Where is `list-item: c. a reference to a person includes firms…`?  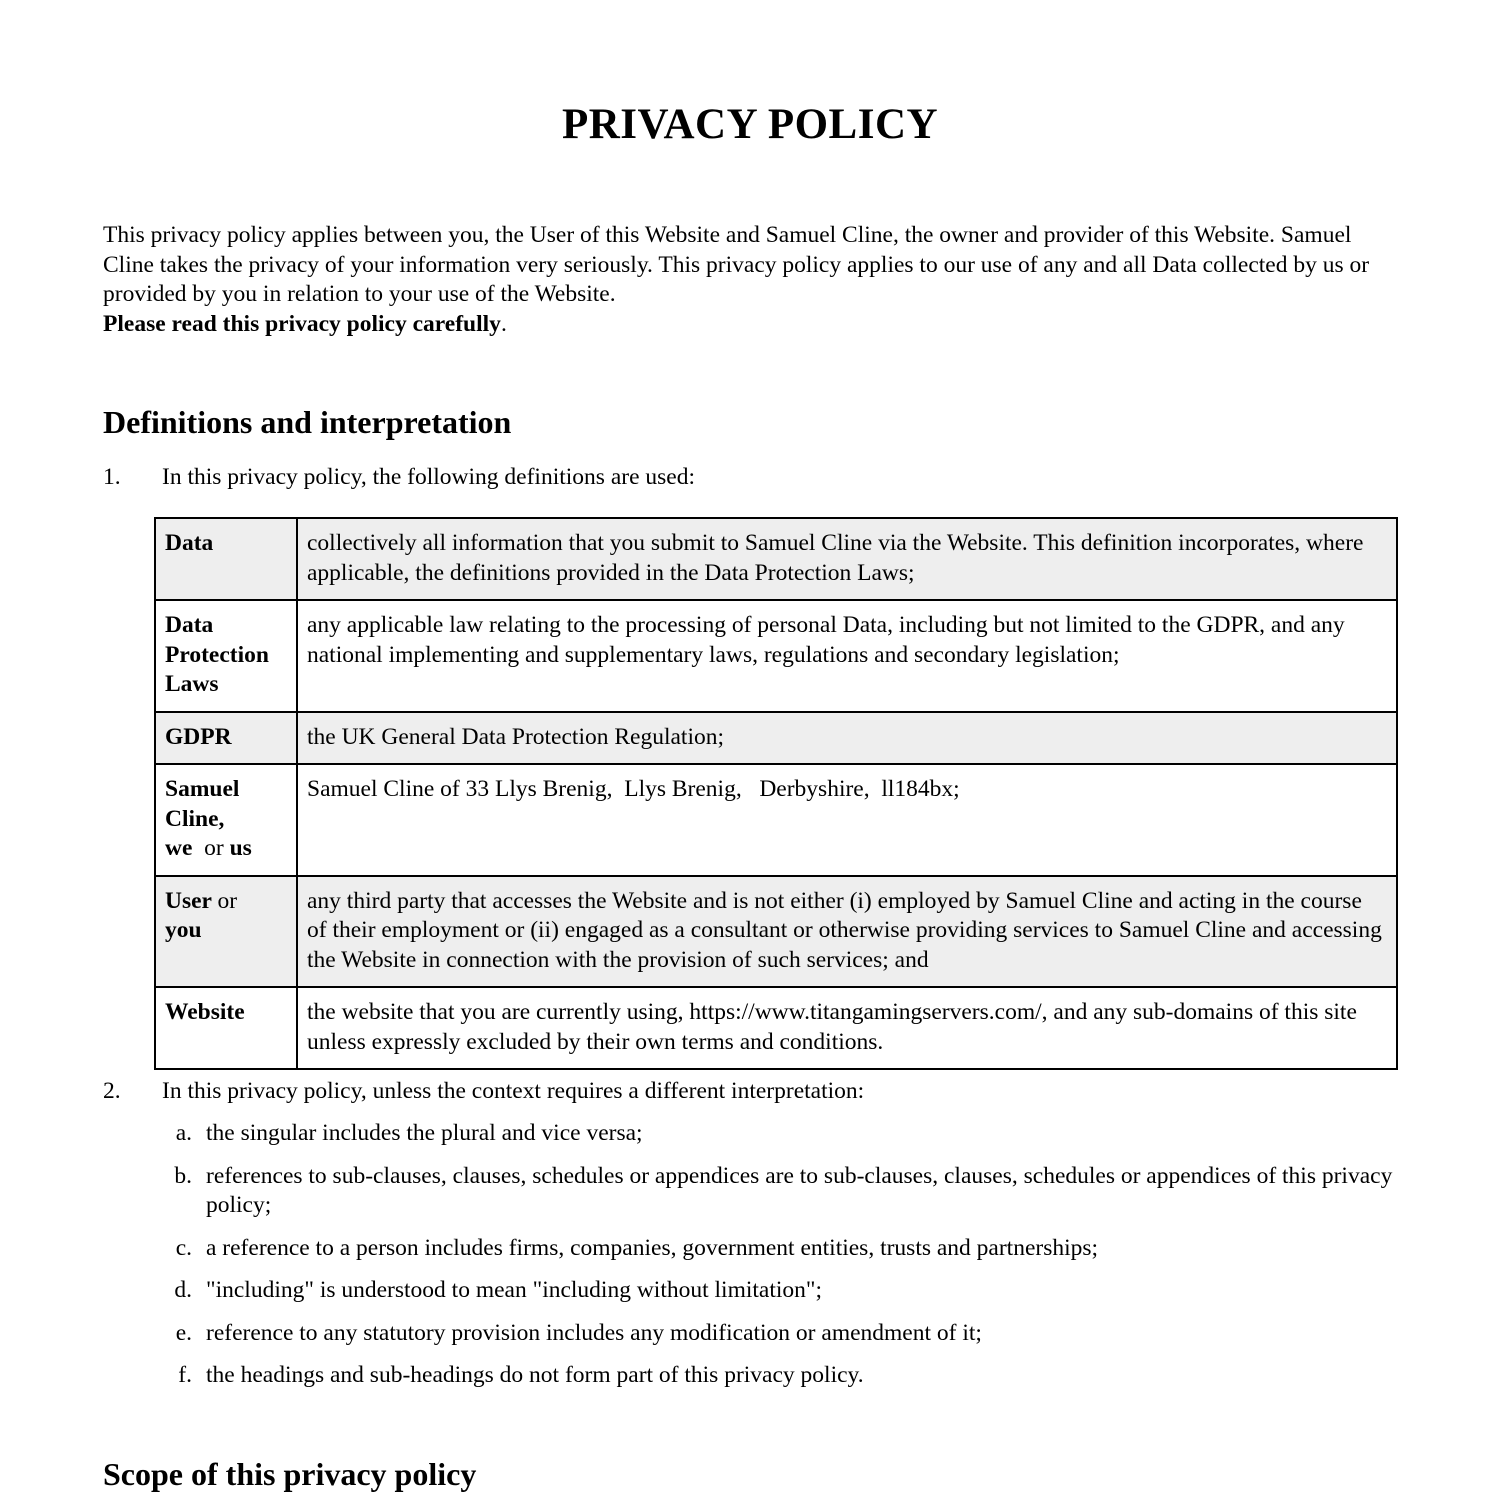
list-item: c. a reference to a person includes firms… is located at coordinates (780, 1249).